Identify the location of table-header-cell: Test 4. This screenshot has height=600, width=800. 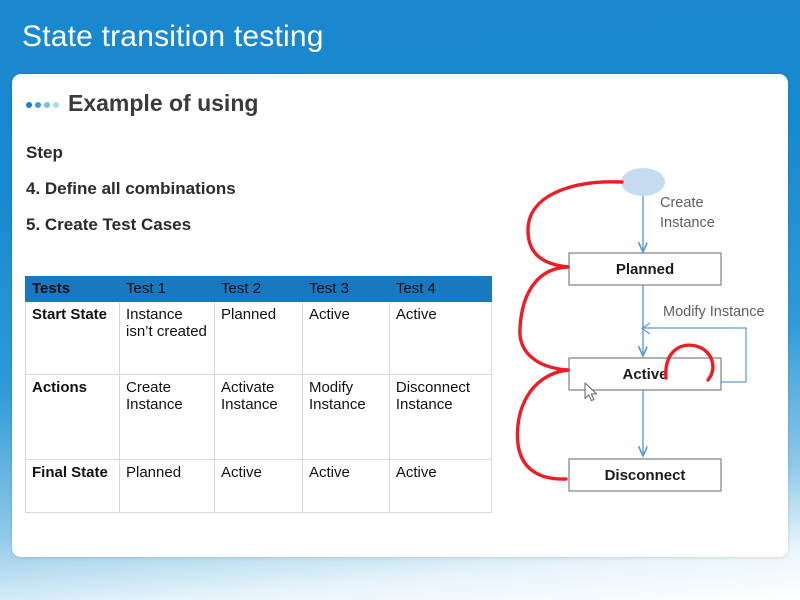
(440, 289).